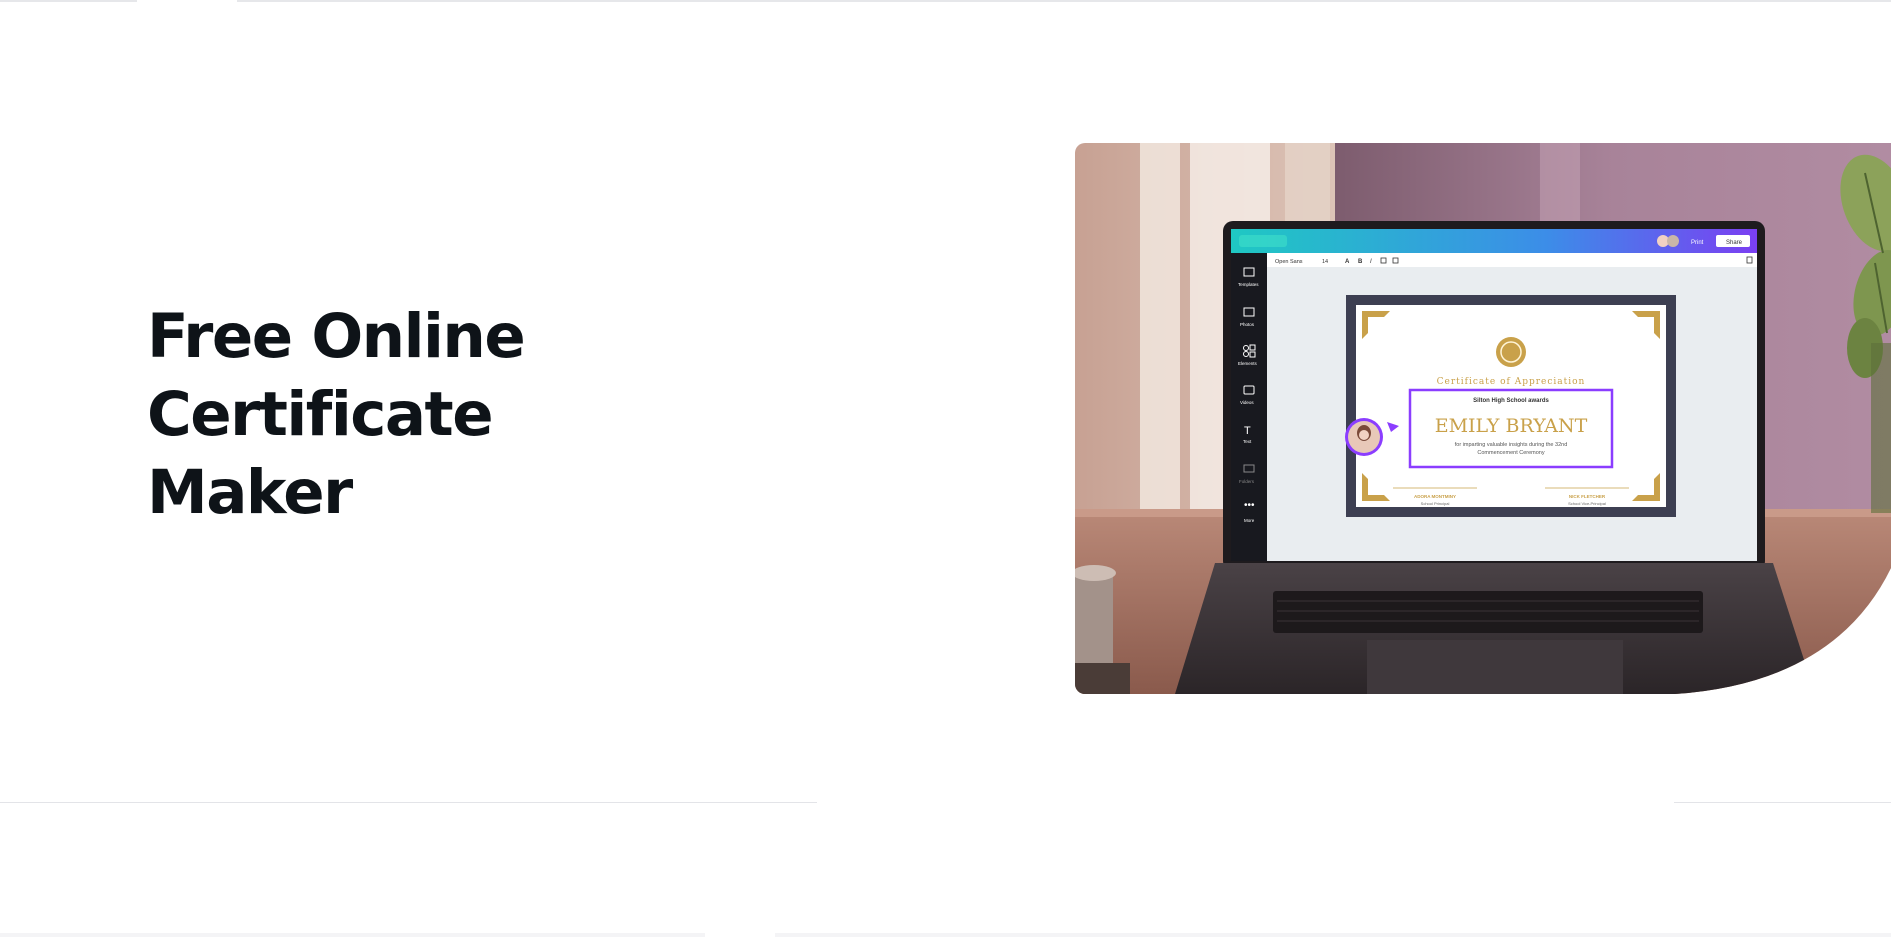  Describe the element at coordinates (1247, 402) in the screenshot. I see `sidebar-item-videos: Videos` at that location.